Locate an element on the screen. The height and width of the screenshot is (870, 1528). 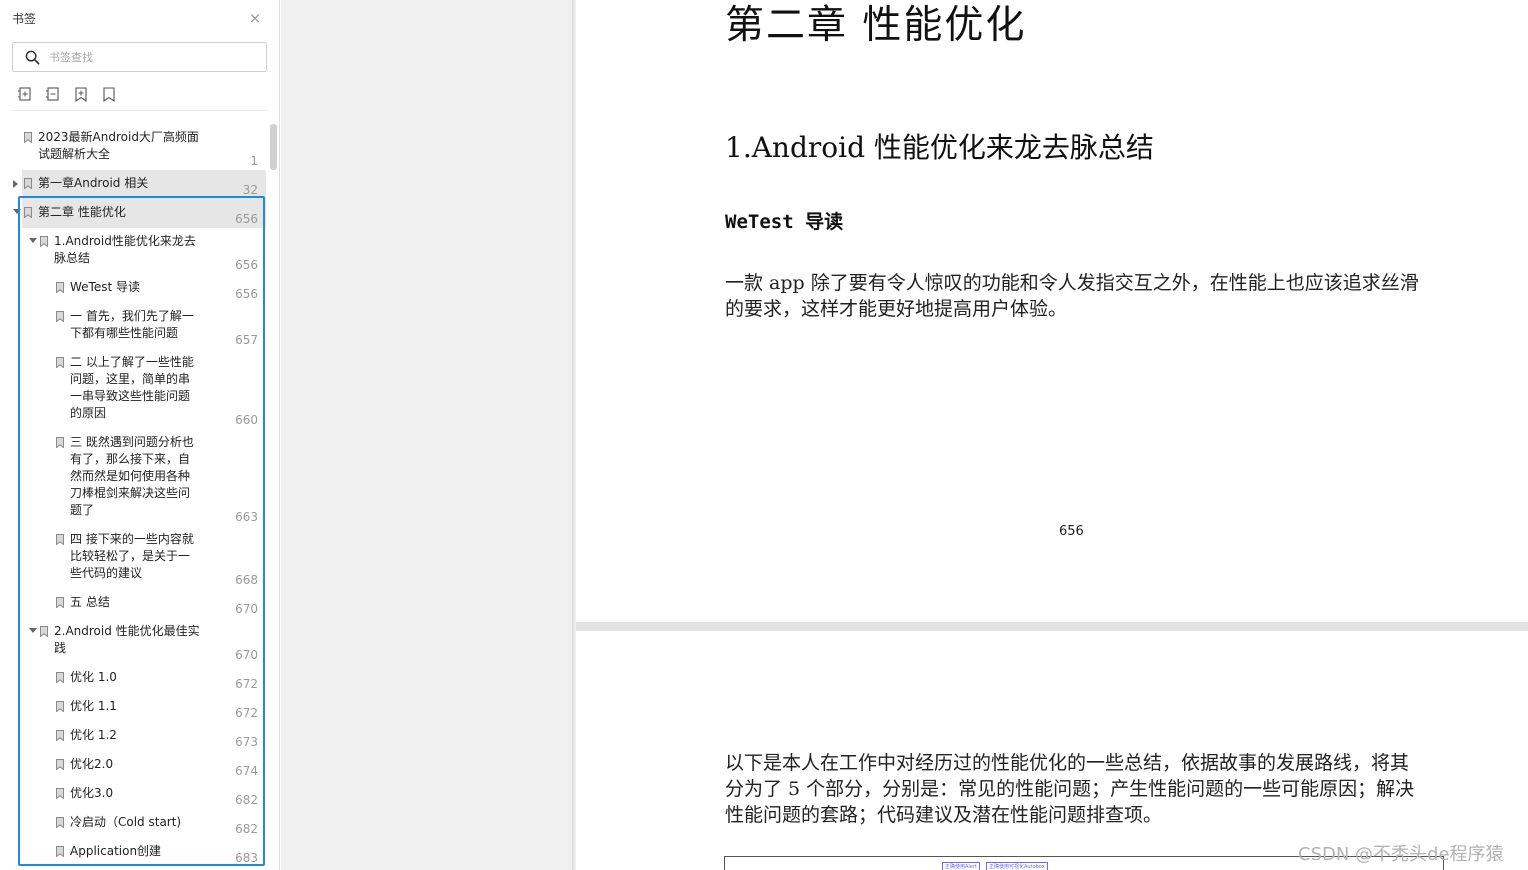
bookmark-item: 1.Android性能优化来龙去脉总结 656 is located at coordinates (138, 251).